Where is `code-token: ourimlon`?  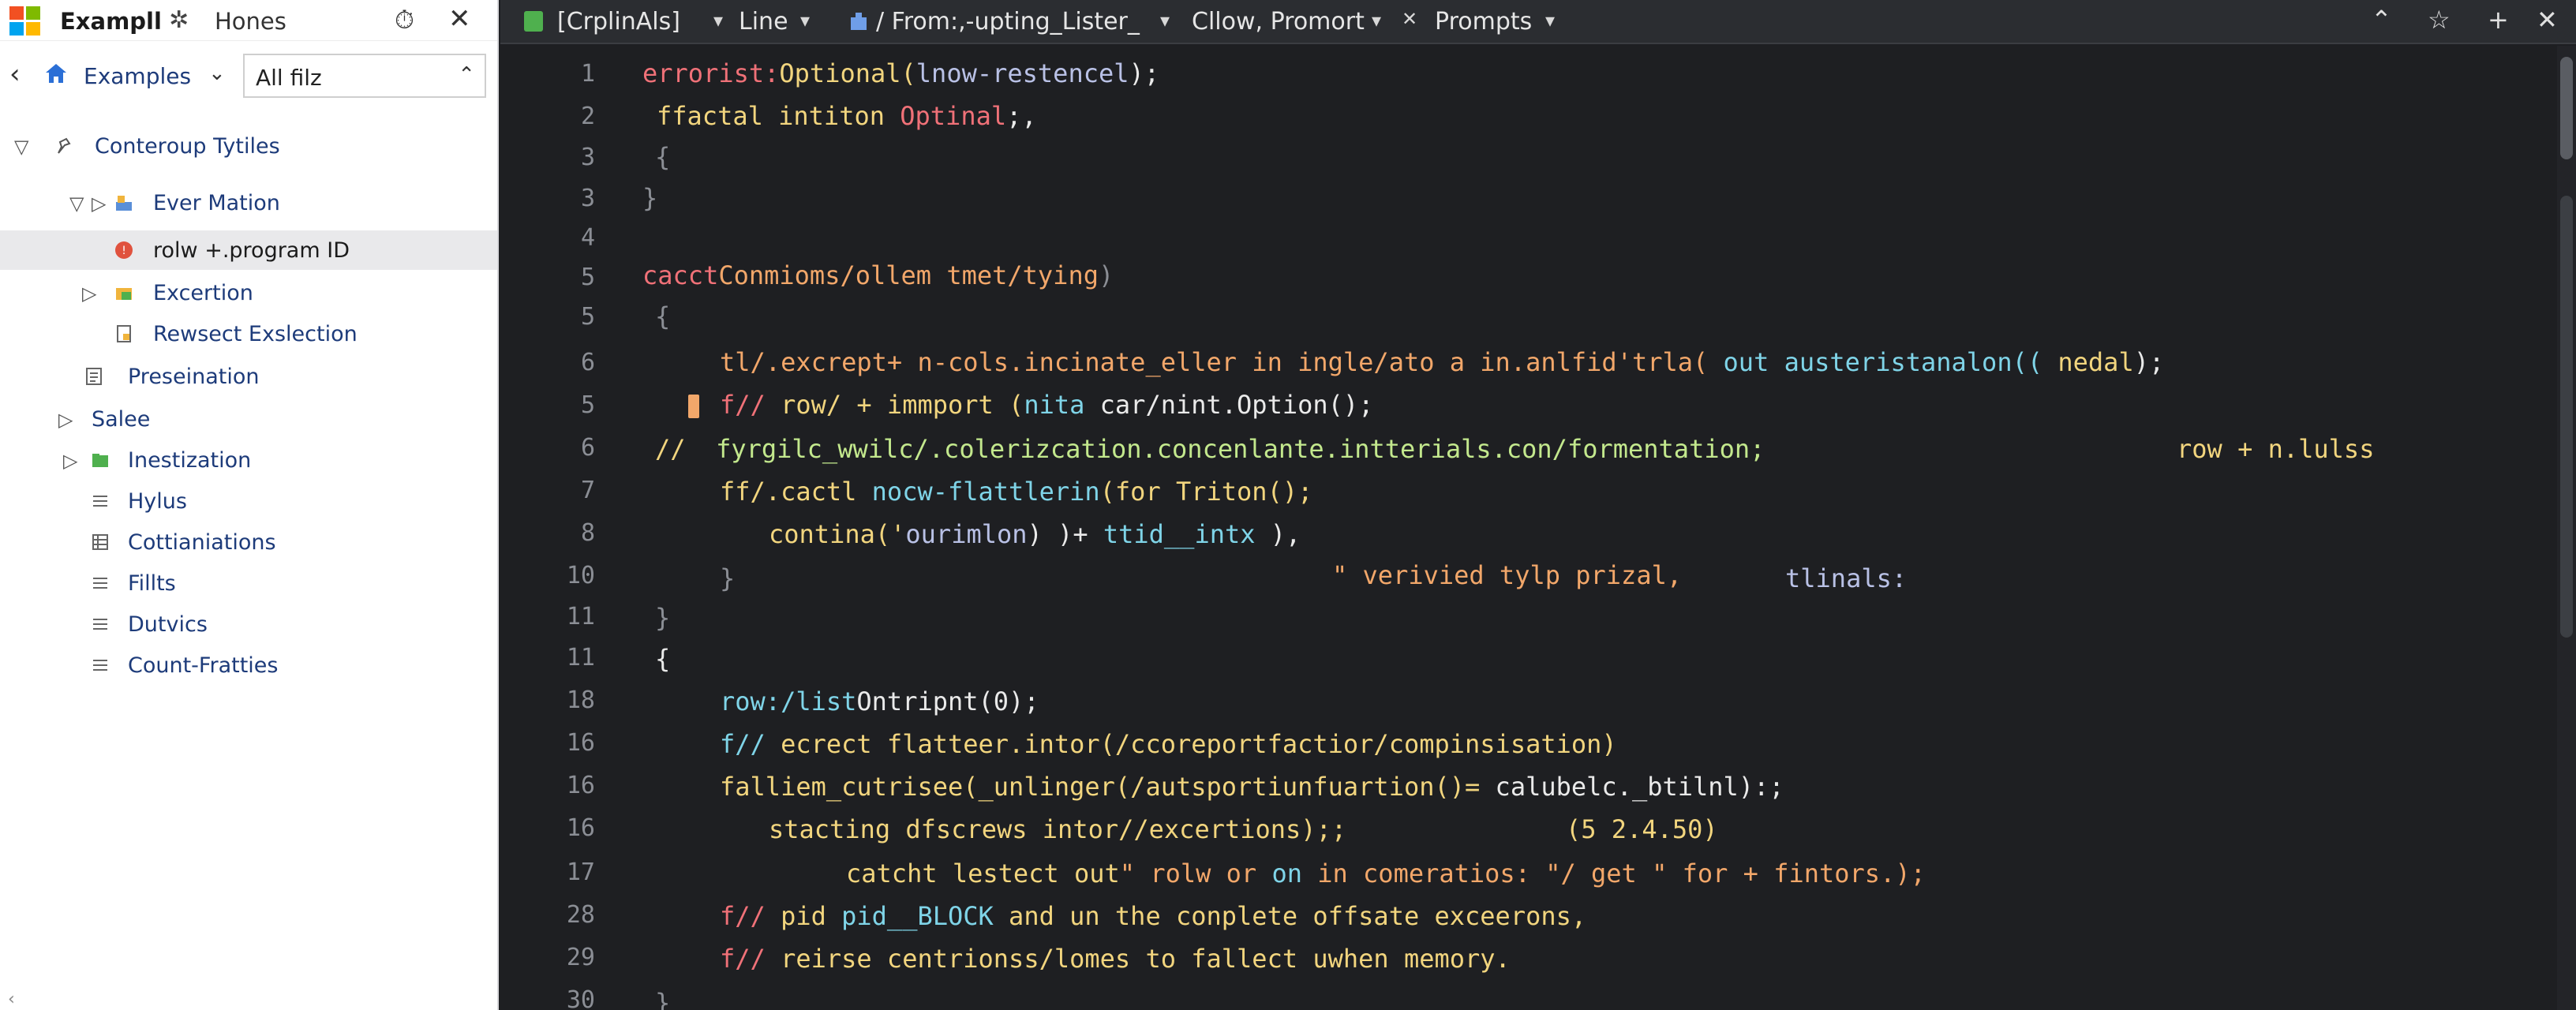
code-token: ourimlon is located at coordinates (966, 534).